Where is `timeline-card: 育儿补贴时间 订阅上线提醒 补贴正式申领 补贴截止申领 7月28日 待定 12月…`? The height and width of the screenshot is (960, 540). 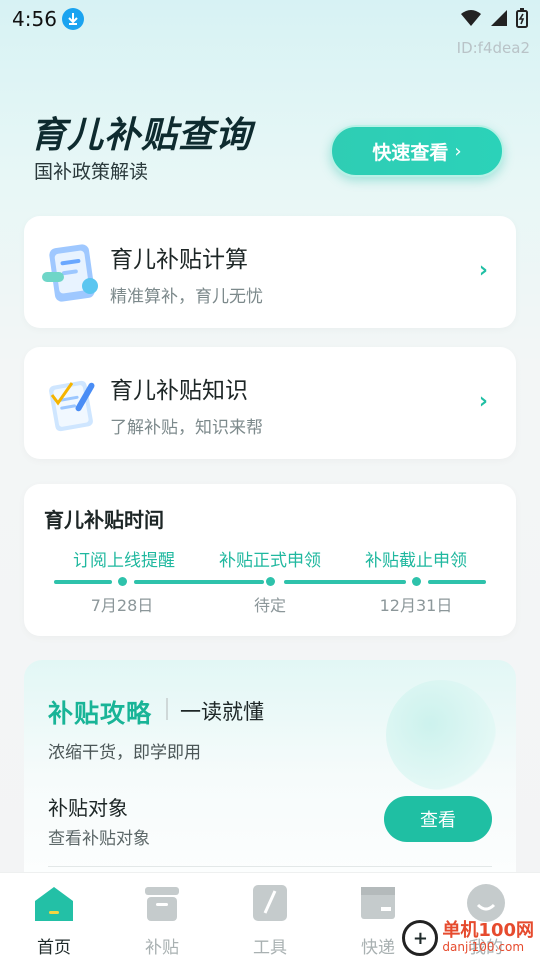
timeline-card: 育儿补贴时间 订阅上线提醒 补贴正式申领 补贴截止申领 7月28日 待定 12月… is located at coordinates (270, 560).